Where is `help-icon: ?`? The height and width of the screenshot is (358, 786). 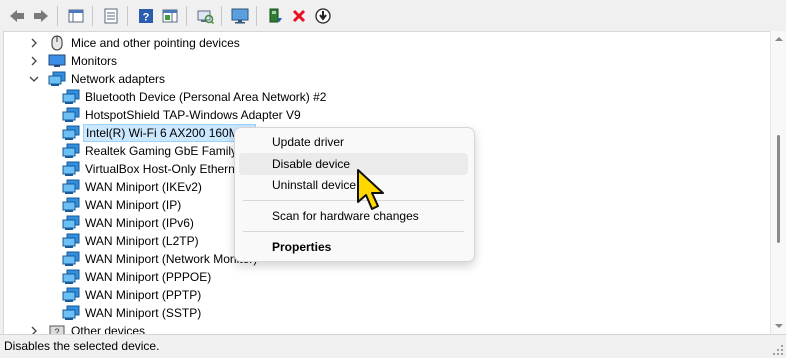
help-icon: ? is located at coordinates (146, 16).